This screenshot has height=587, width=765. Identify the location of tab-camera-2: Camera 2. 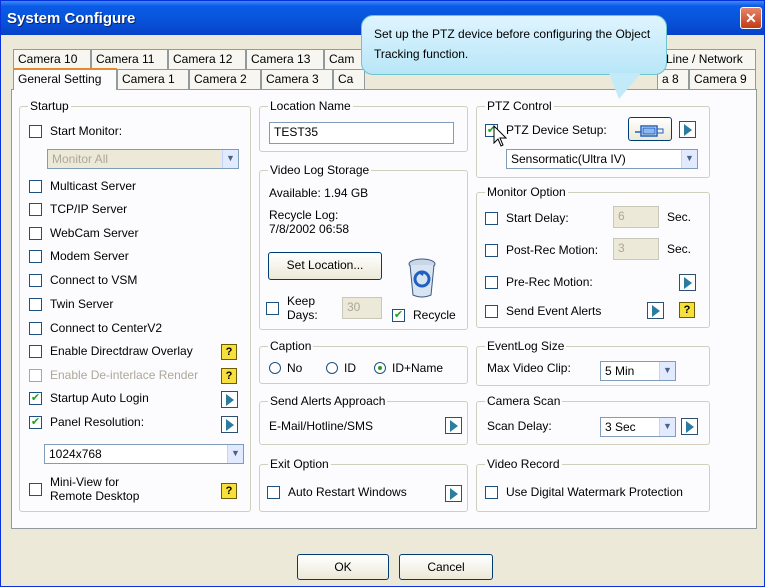
(225, 79).